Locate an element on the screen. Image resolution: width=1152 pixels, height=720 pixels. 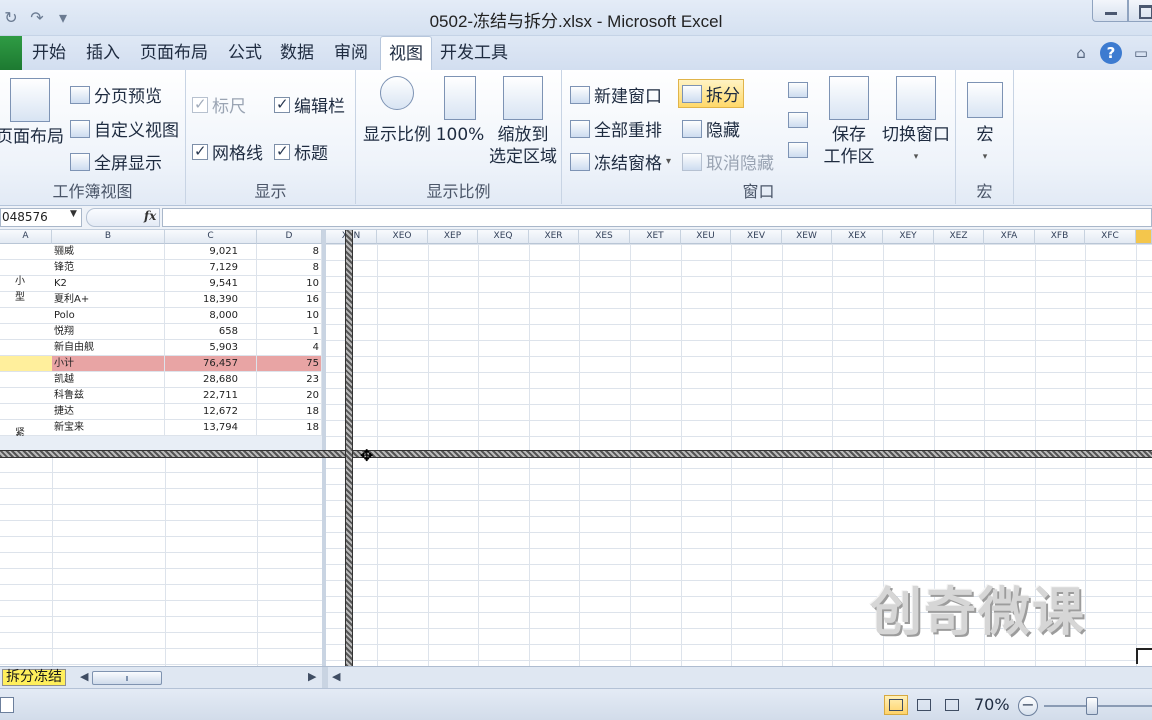
tab-page-layout: 页面布局 is located at coordinates (174, 53).